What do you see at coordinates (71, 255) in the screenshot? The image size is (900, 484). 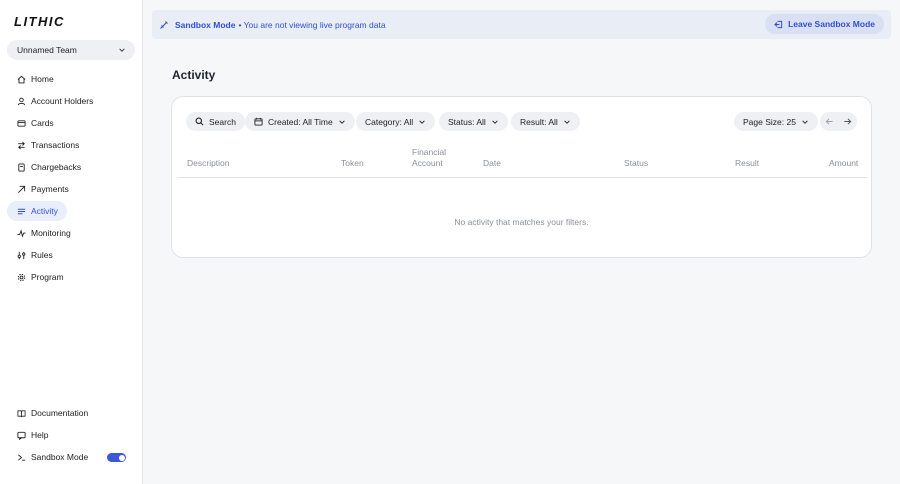 I see `sidebar-item-rules: Rules` at bounding box center [71, 255].